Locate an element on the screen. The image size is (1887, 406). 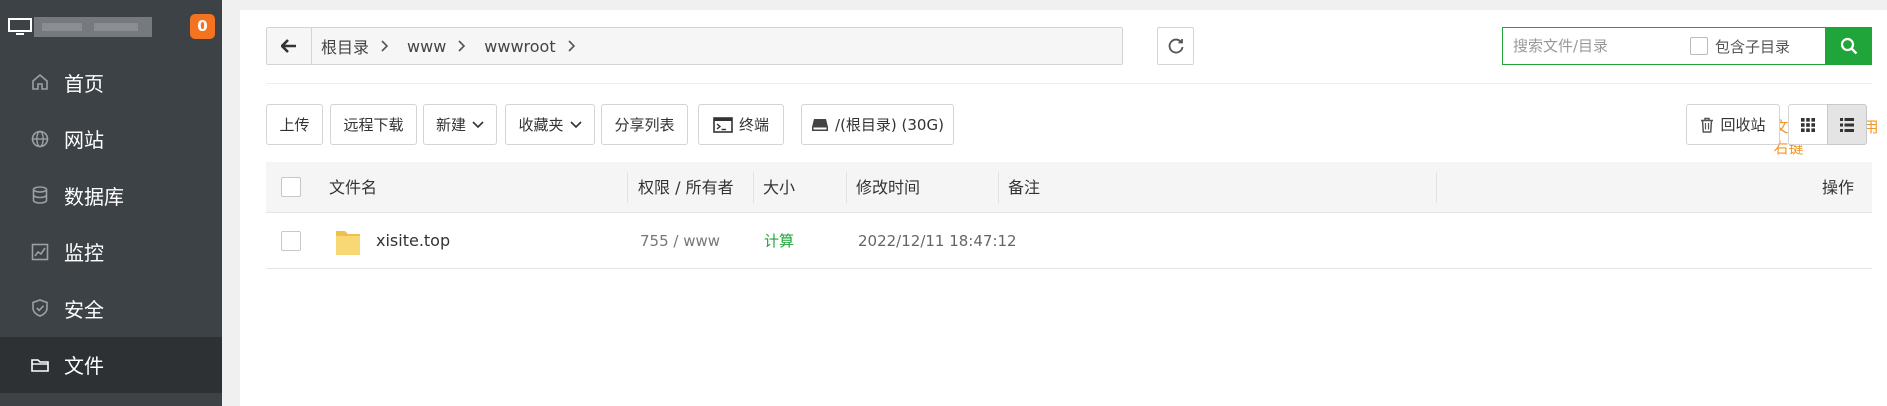
list-view-icon is located at coordinates (1847, 124).